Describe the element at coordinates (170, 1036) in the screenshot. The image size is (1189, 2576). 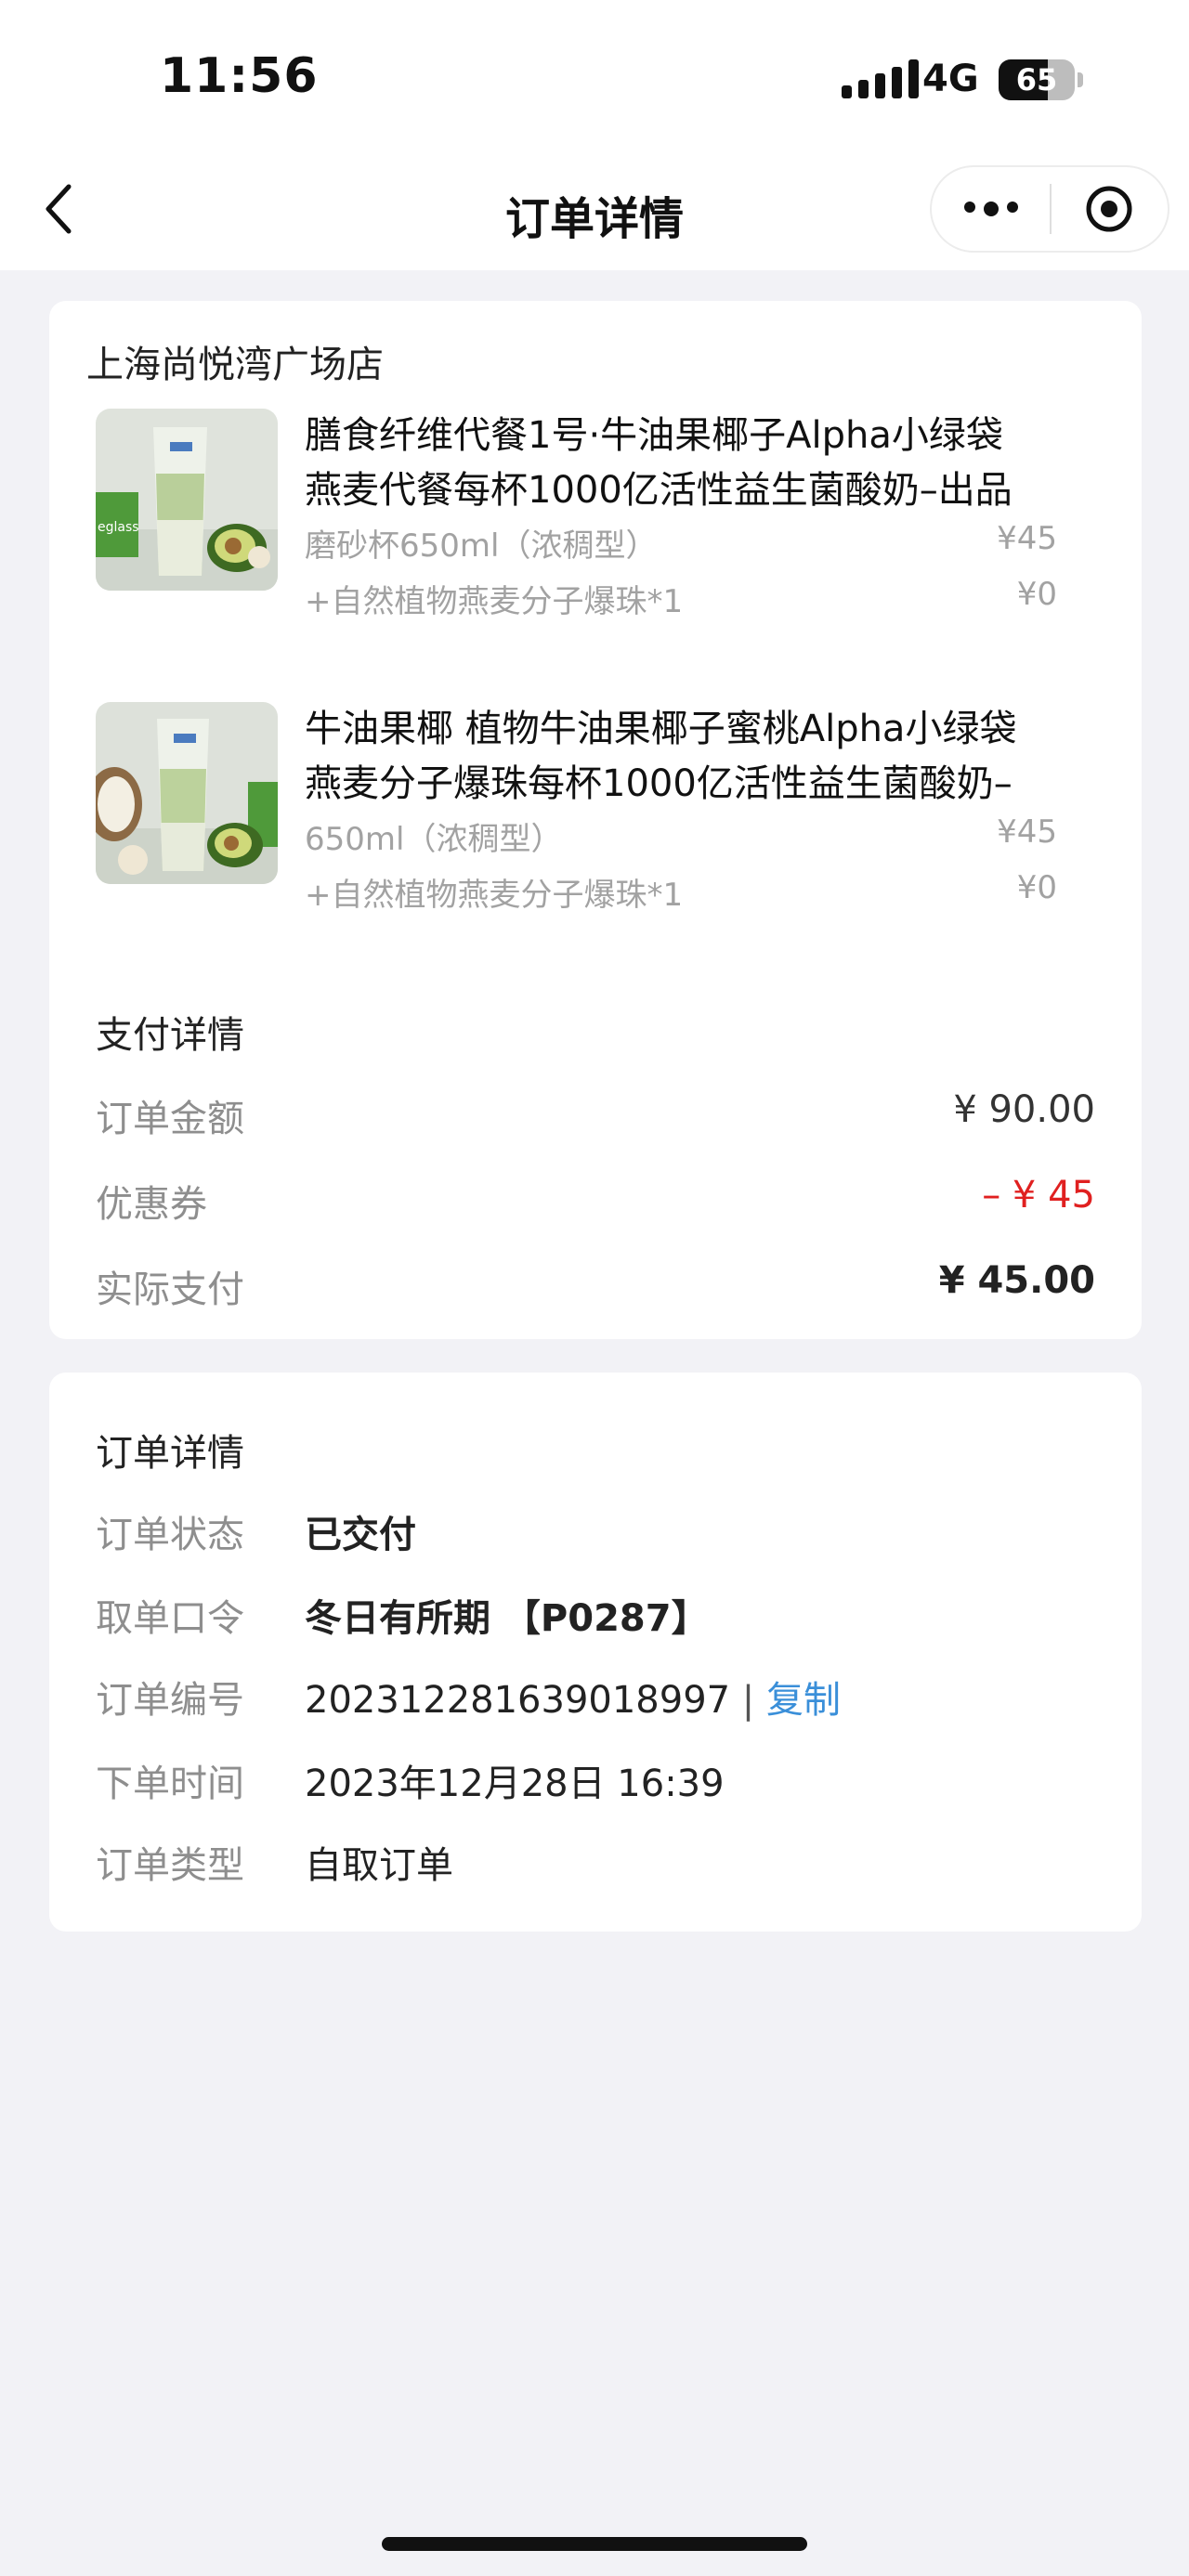
I see `payment-section-title: 支付详情` at that location.